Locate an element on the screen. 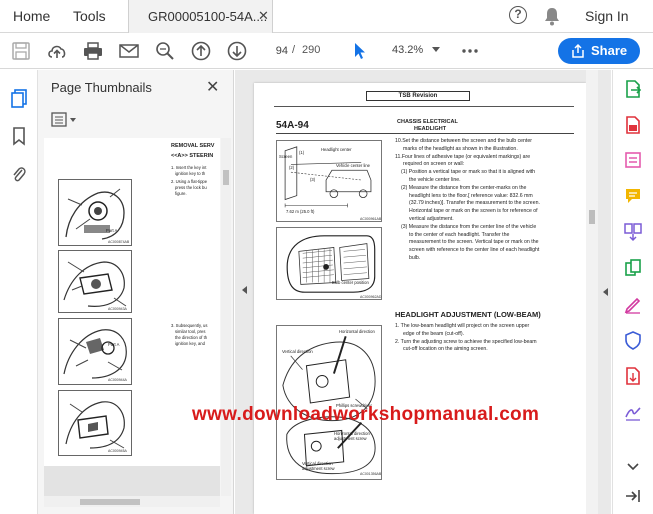  more-tools-chevron-icon is located at coordinates (633, 466).